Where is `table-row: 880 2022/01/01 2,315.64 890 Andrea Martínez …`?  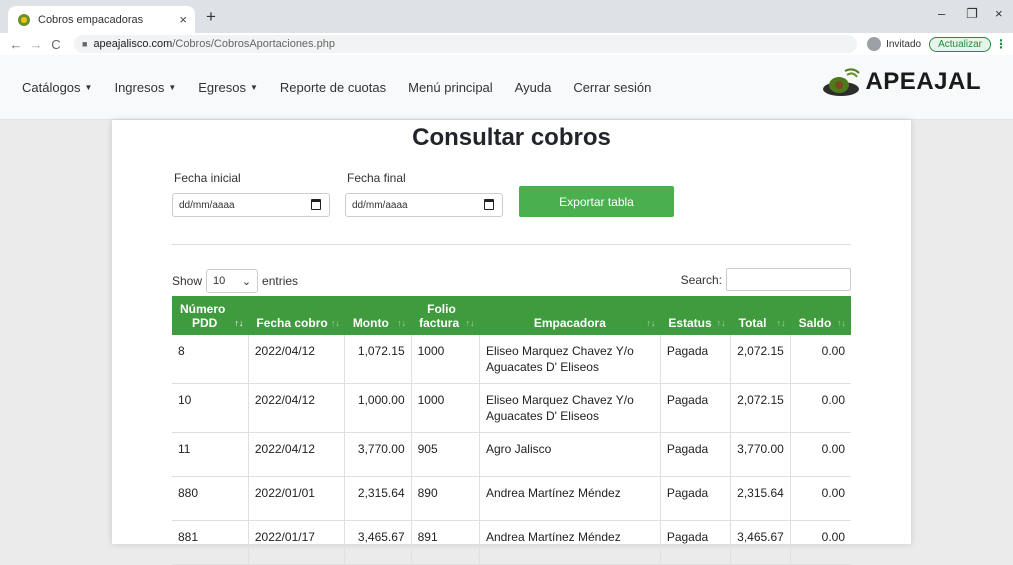
table-row: 880 2022/01/01 2,315.64 890 Andrea Martínez … is located at coordinates (511, 498).